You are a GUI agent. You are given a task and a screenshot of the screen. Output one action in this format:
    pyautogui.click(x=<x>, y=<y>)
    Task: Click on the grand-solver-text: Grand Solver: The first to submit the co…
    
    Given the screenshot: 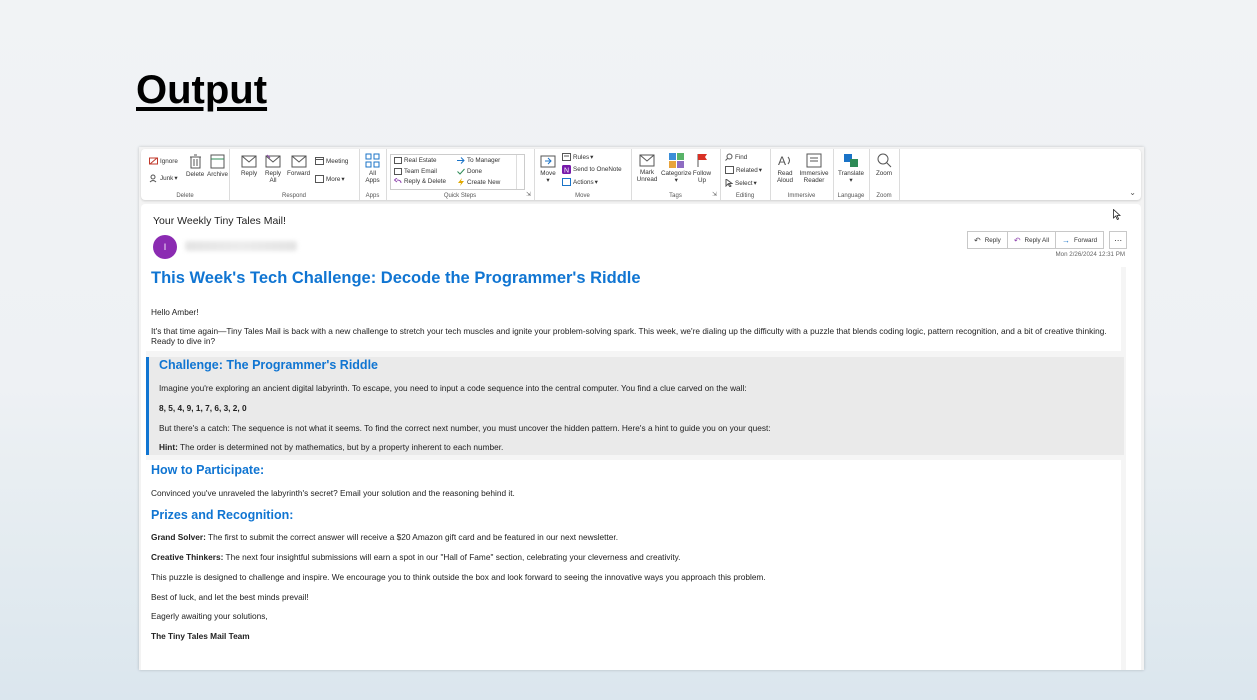 What is the action you would take?
    pyautogui.click(x=384, y=537)
    